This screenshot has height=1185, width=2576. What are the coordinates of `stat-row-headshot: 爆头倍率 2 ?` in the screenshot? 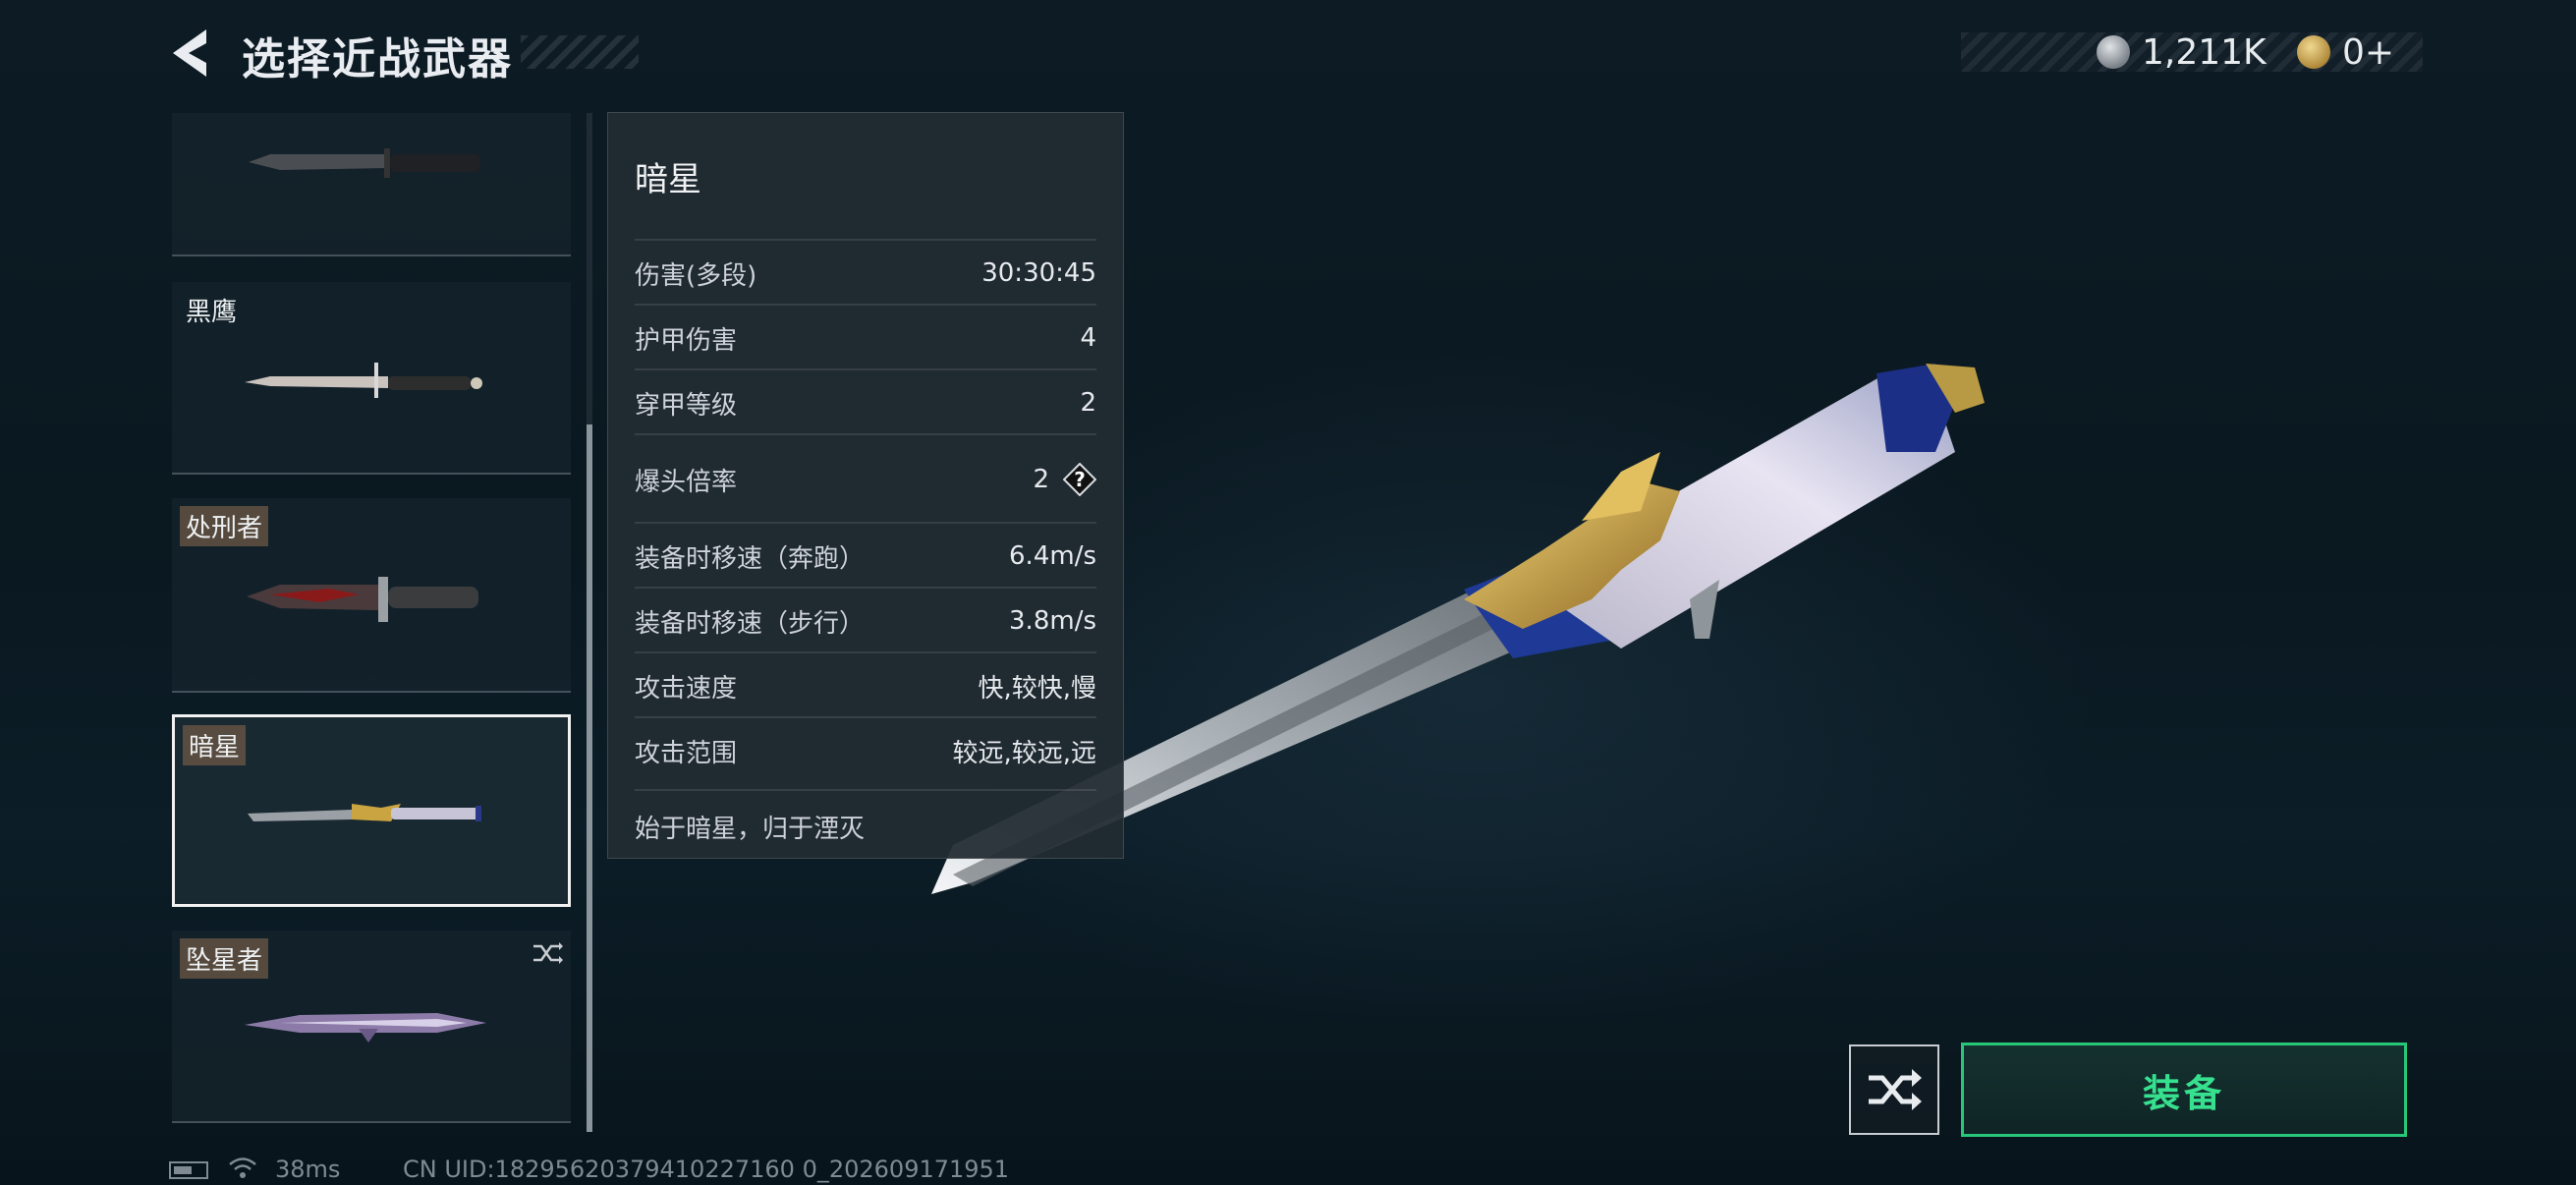 It's located at (865, 479).